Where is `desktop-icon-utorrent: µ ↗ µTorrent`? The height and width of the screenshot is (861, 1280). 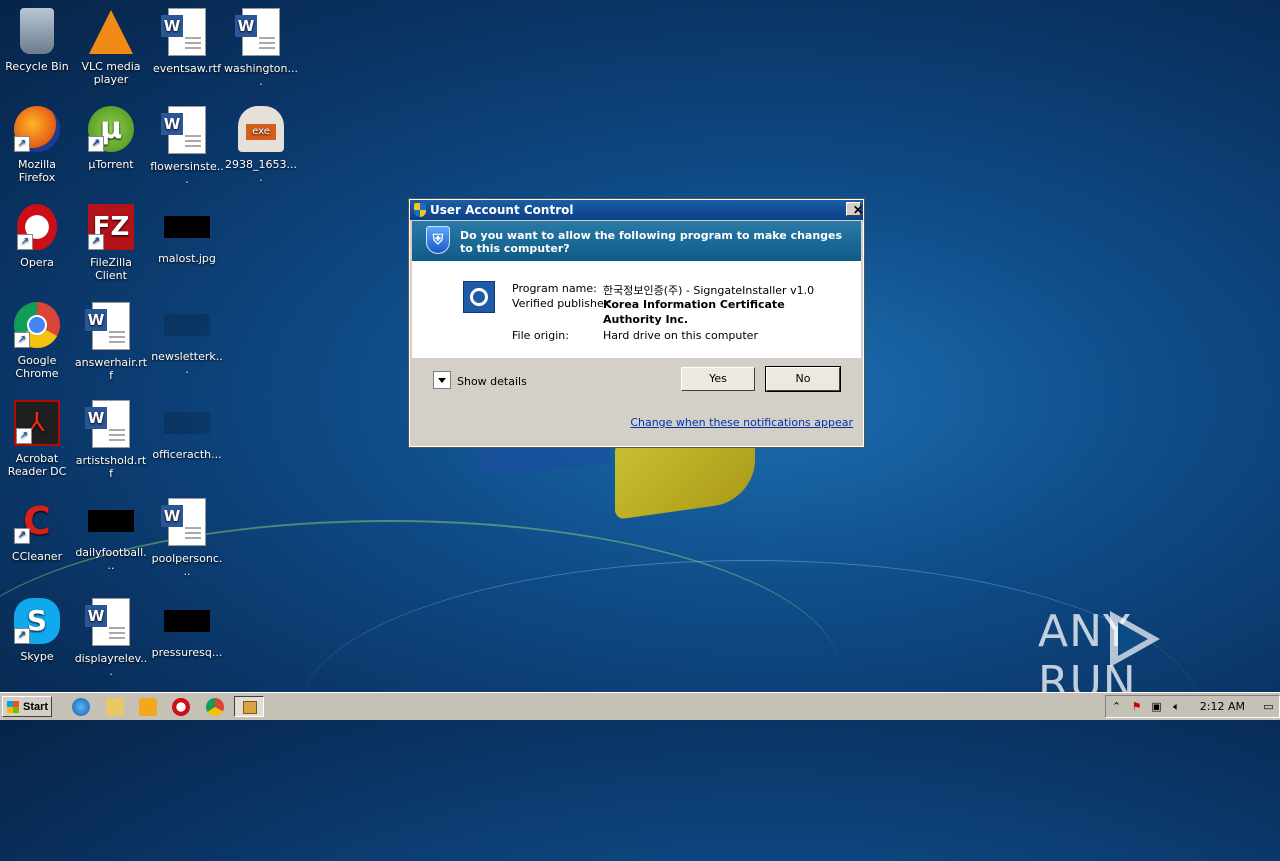
desktop-icon-utorrent: µ ↗ µTorrent is located at coordinates (111, 136).